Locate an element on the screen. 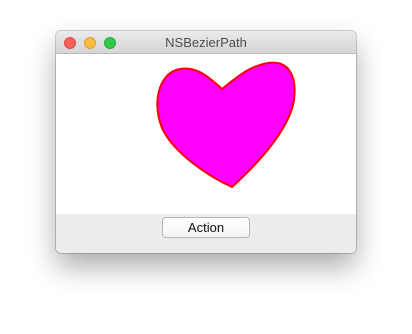 This screenshot has height=334, width=412. button-bar: Action is located at coordinates (206, 233).